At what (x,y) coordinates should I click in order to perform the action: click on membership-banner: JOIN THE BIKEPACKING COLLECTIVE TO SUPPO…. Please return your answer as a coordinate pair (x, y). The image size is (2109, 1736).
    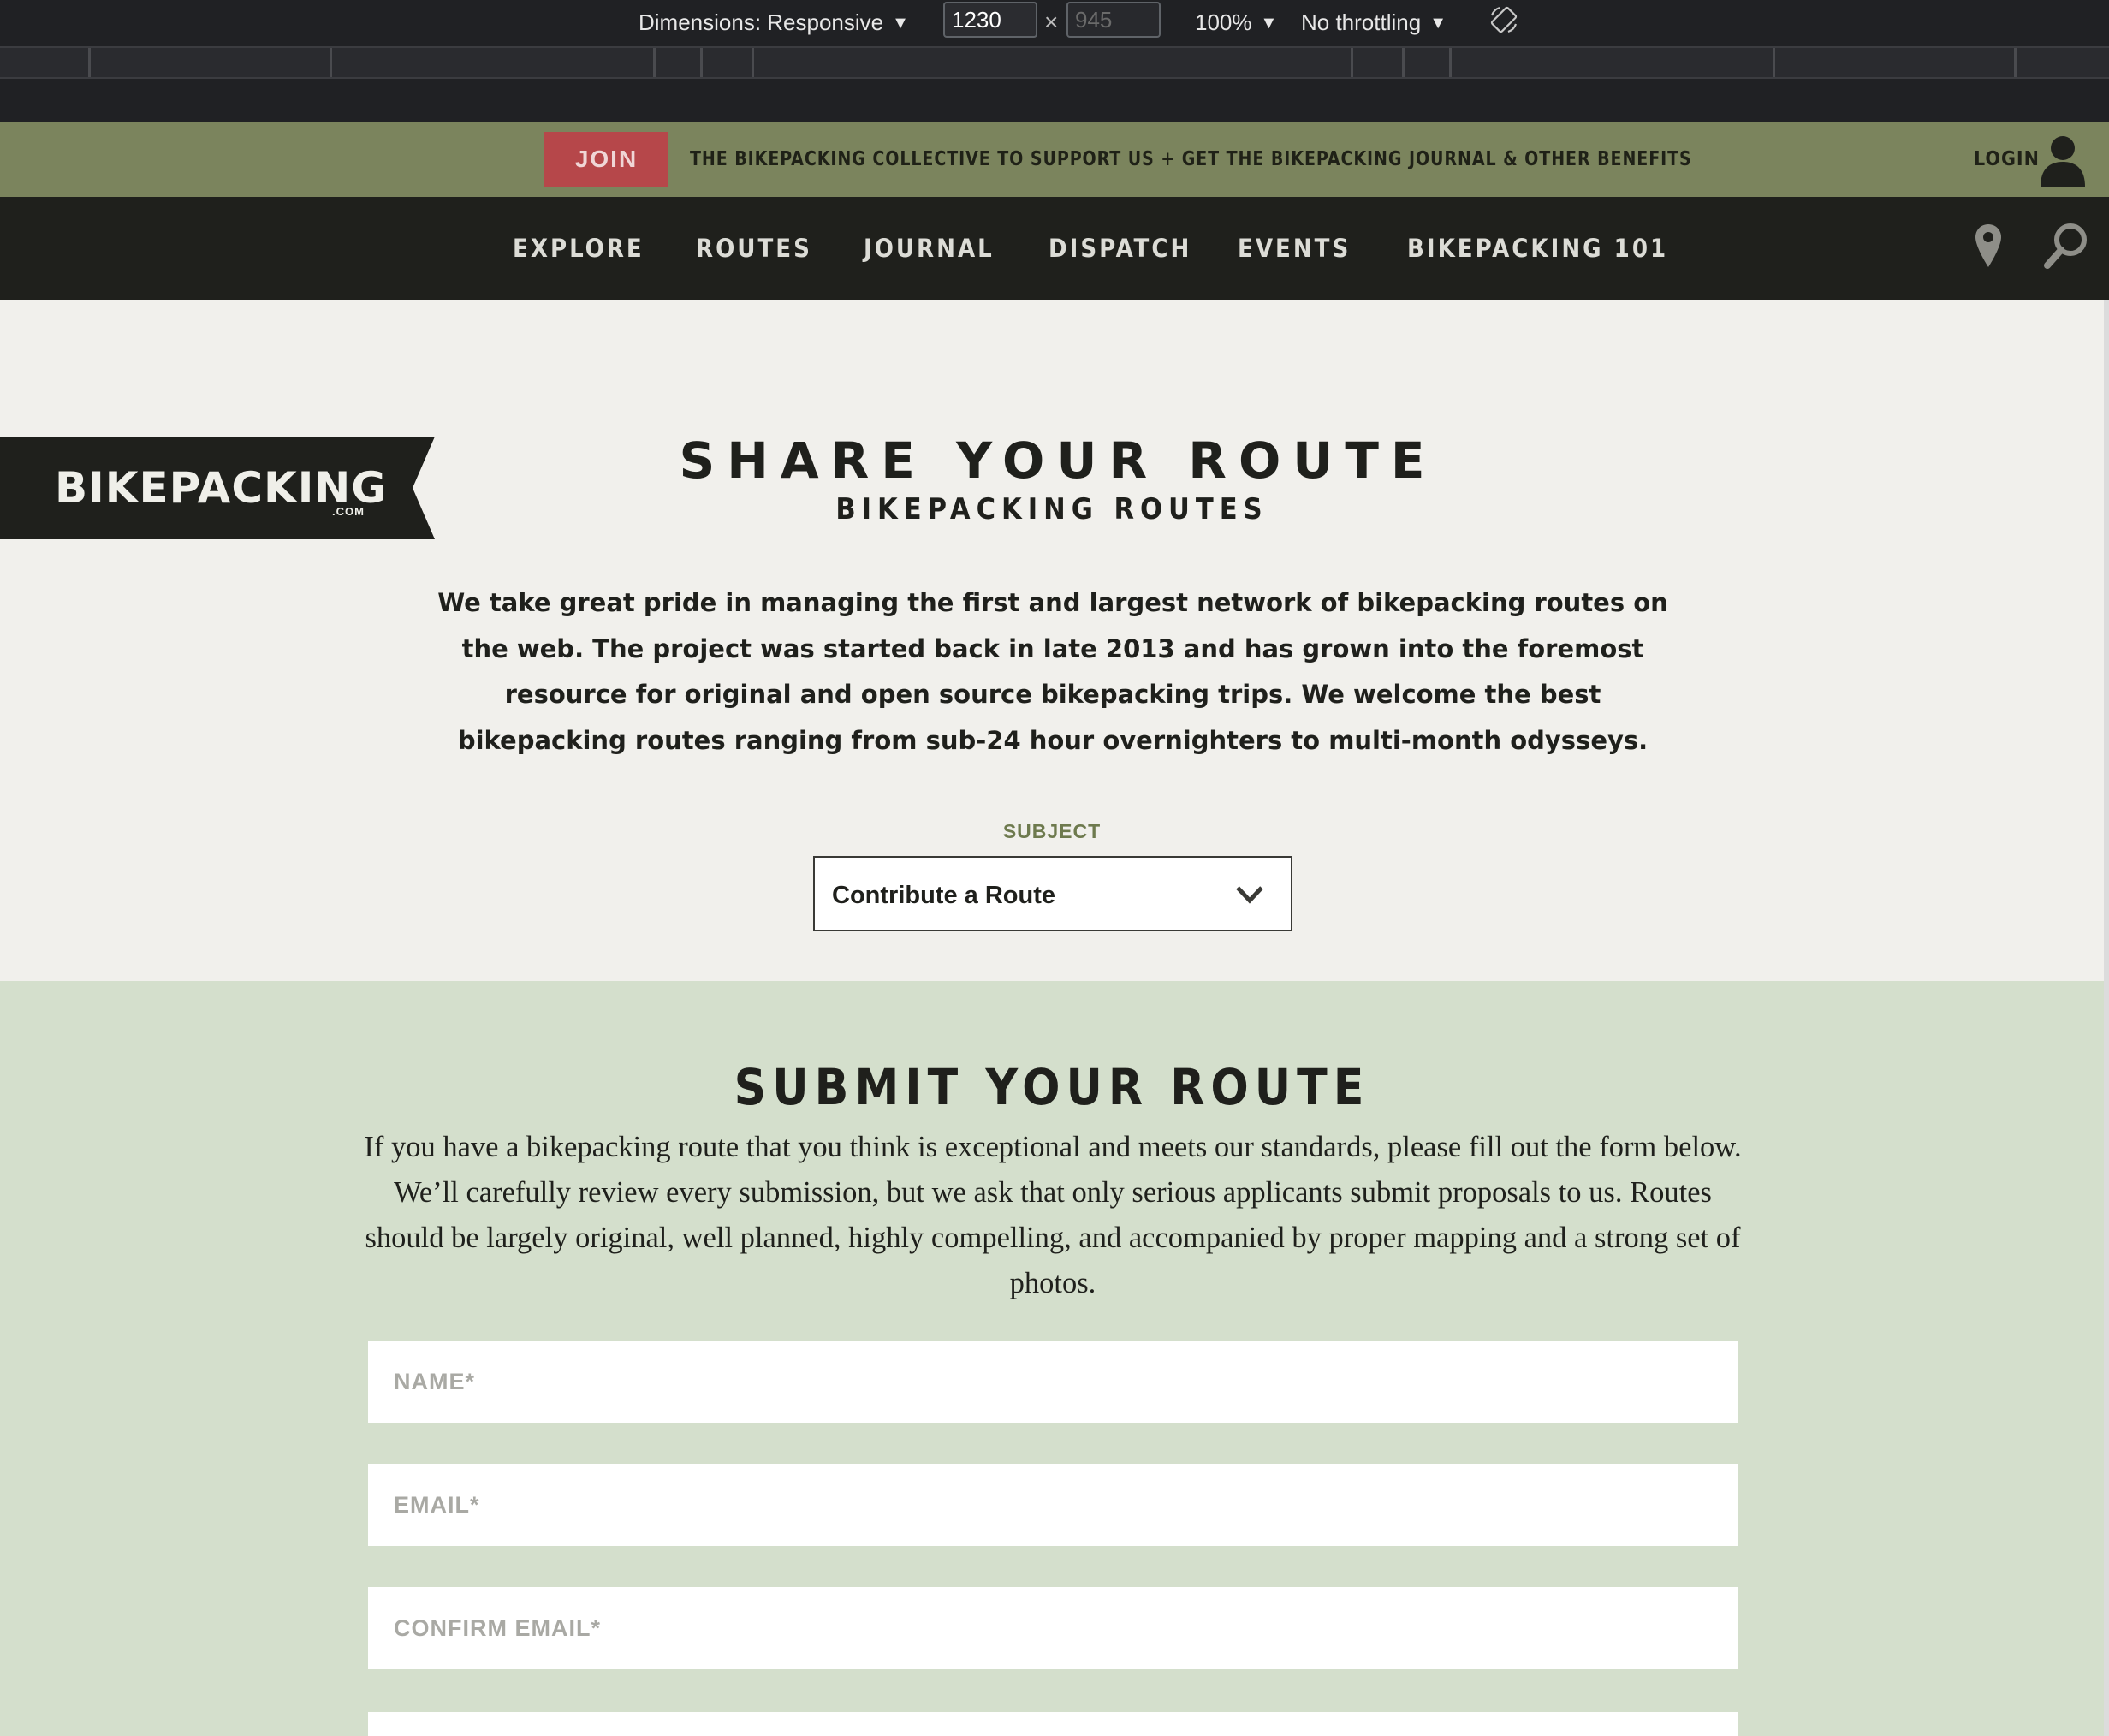
    Looking at the image, I should click on (1054, 160).